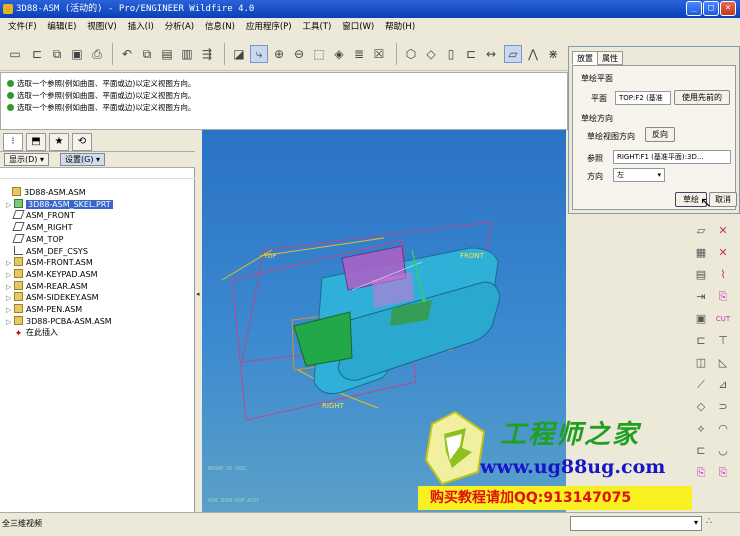 The height and width of the screenshot is (536, 740). I want to click on collapse-arrow-icon: ◂, so click(198, 296).